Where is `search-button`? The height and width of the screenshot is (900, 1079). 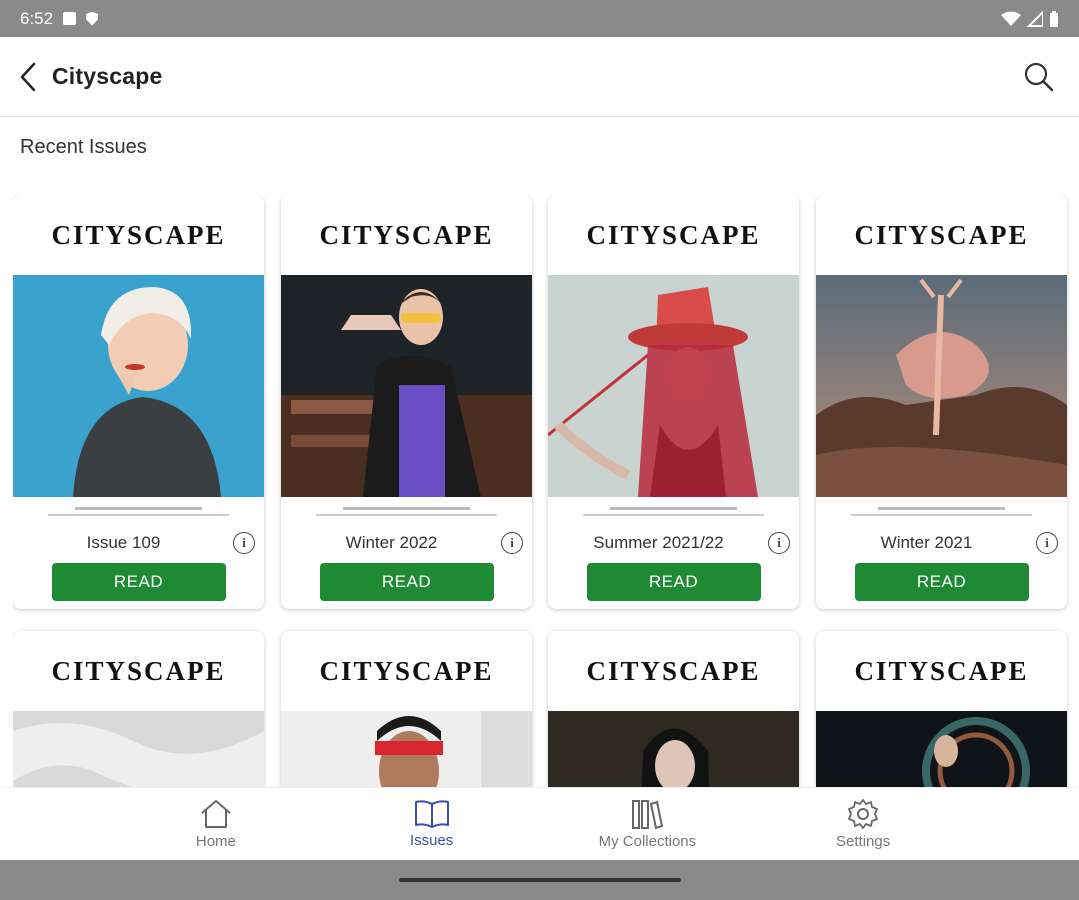 search-button is located at coordinates (1039, 77).